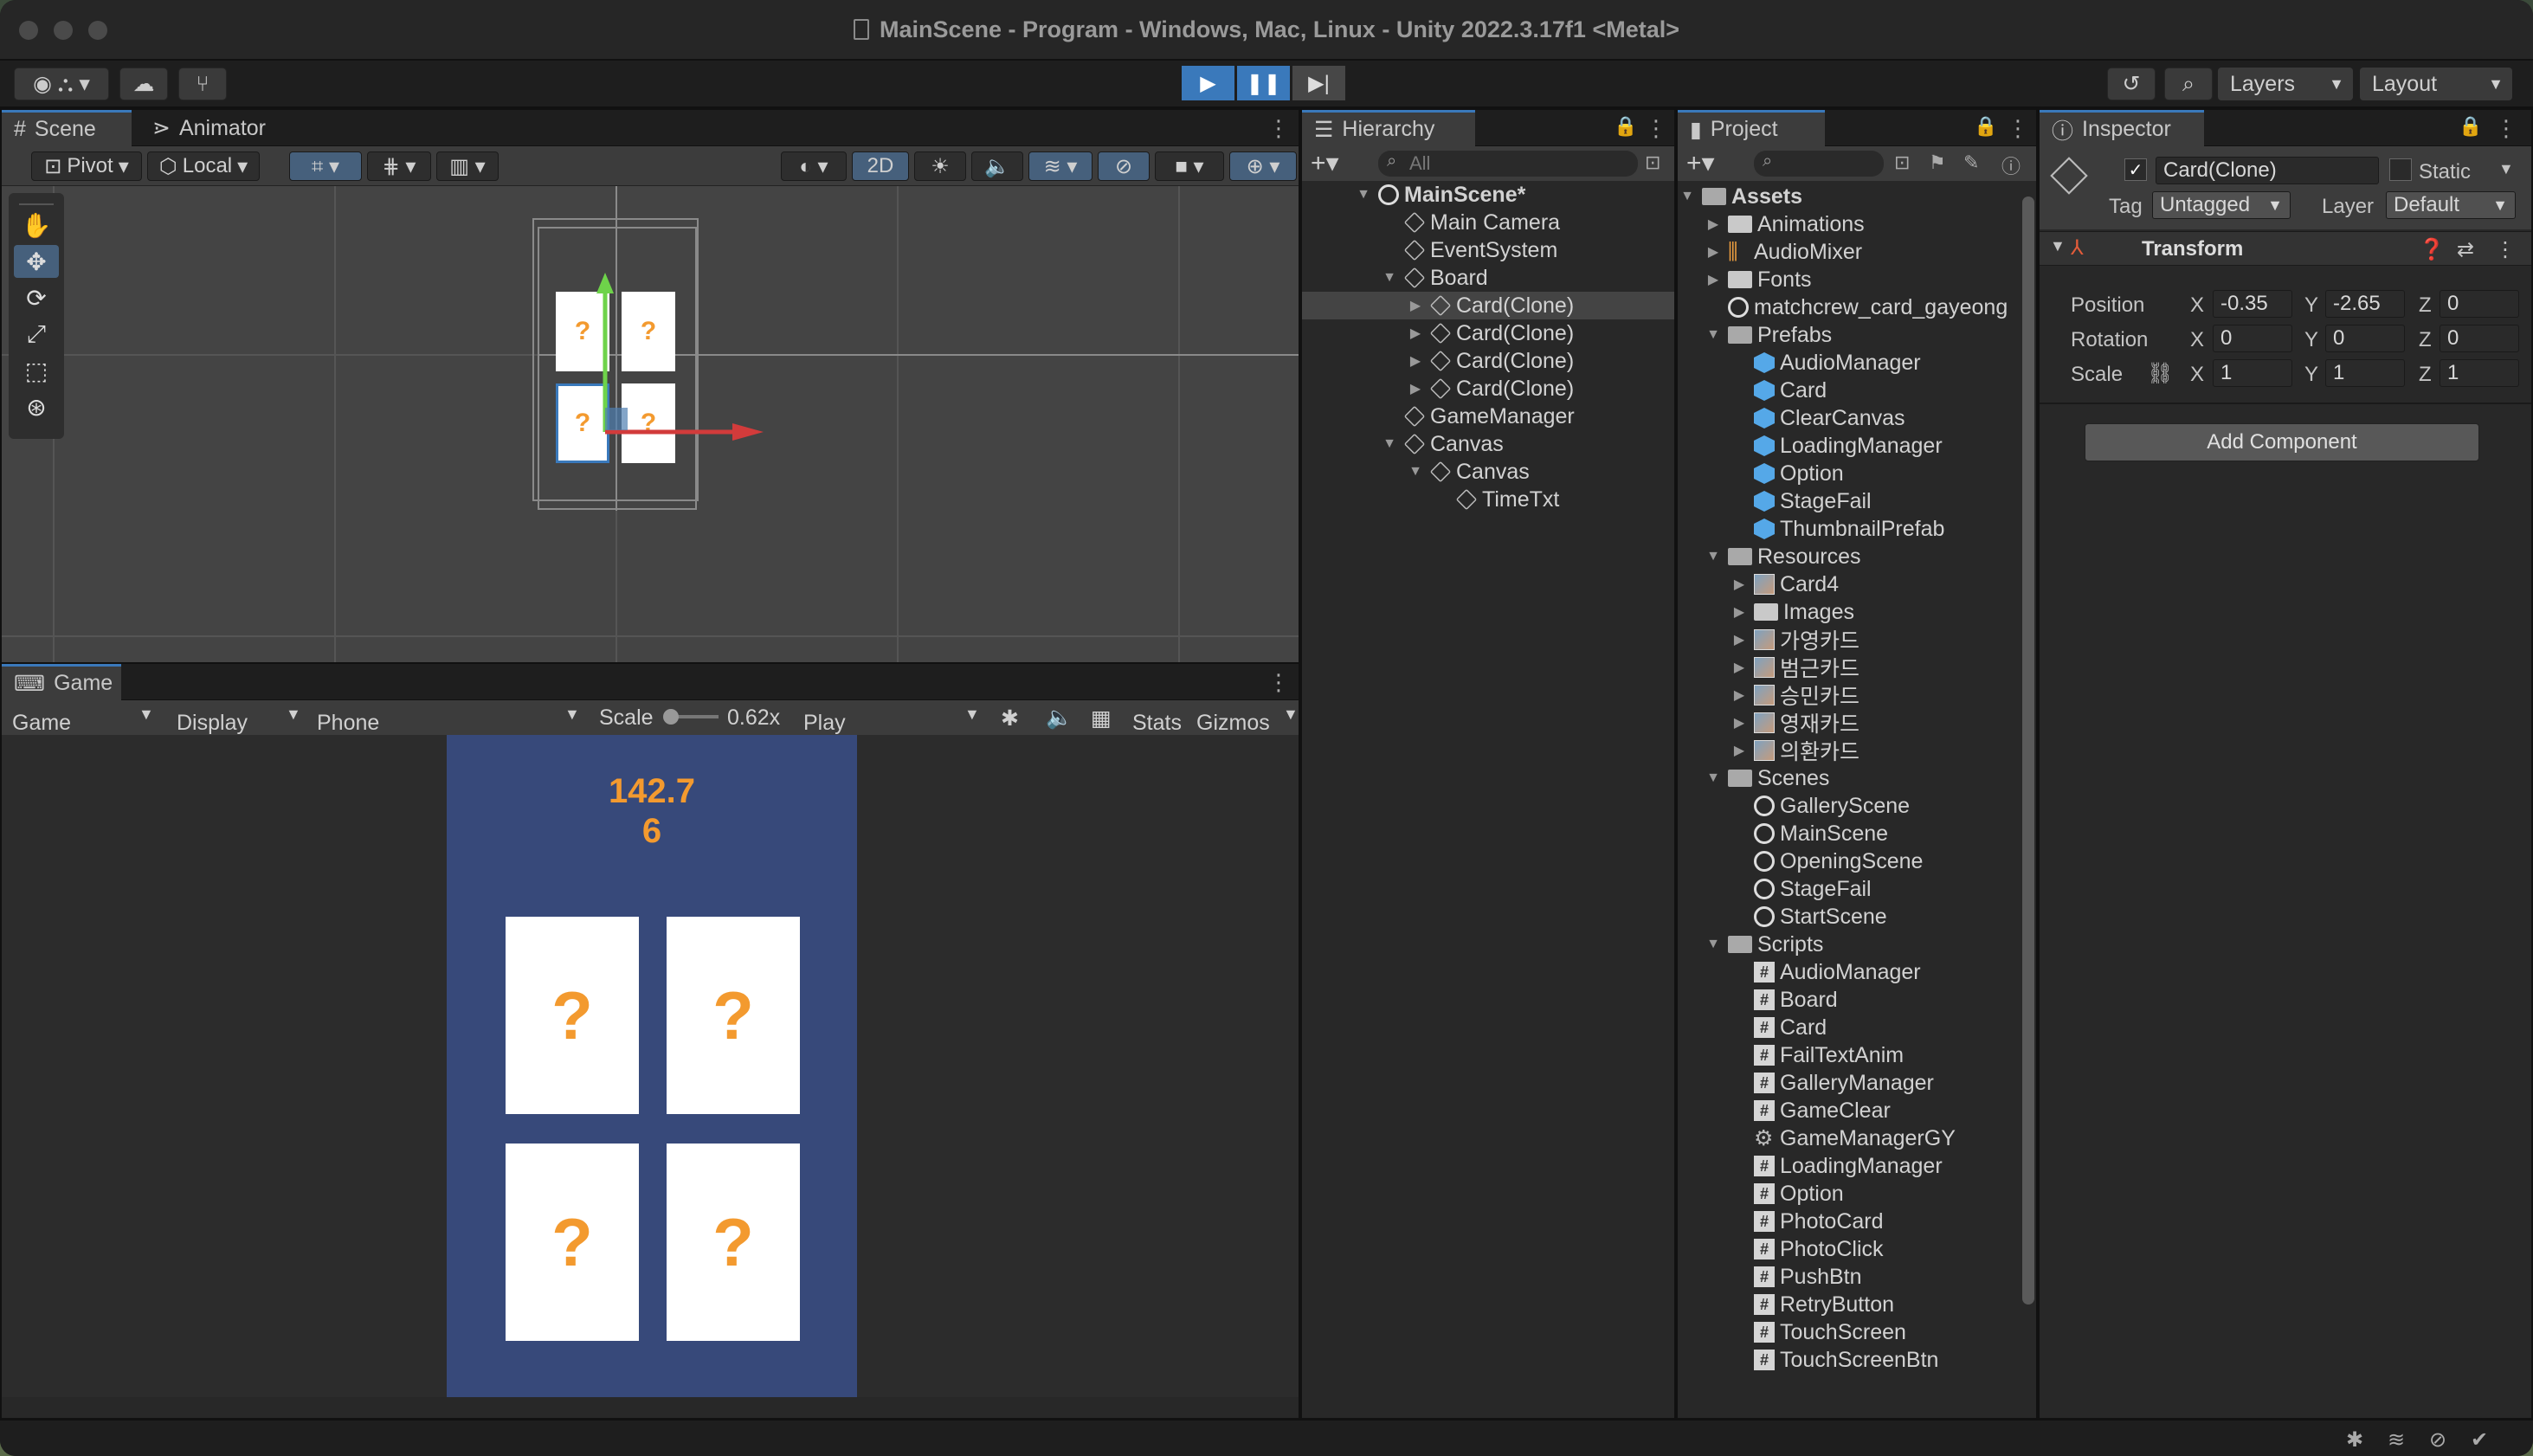 The width and height of the screenshot is (2533, 1456). What do you see at coordinates (2267, 170) in the screenshot?
I see `object-name-input: Card(Clone)` at bounding box center [2267, 170].